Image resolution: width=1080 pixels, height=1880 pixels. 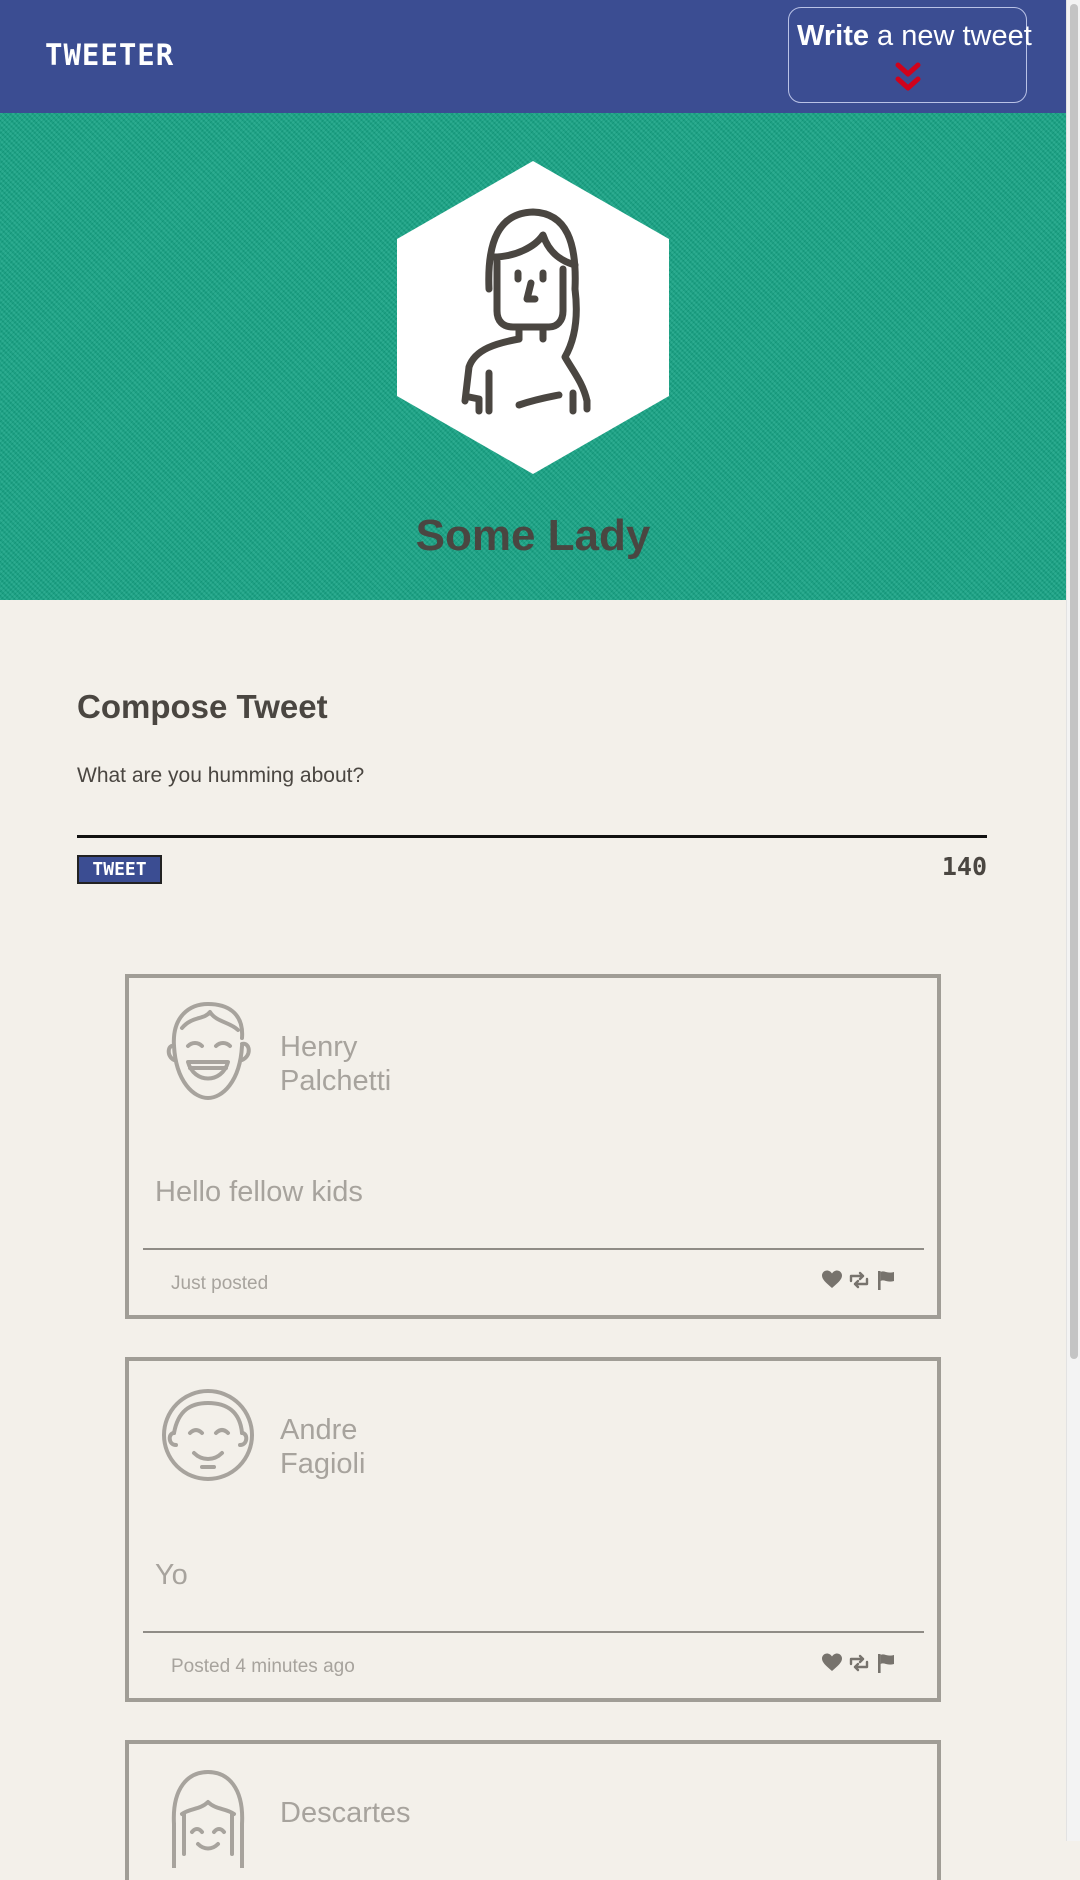 What do you see at coordinates (119, 869) in the screenshot?
I see `tweet-submit-button: TWEET` at bounding box center [119, 869].